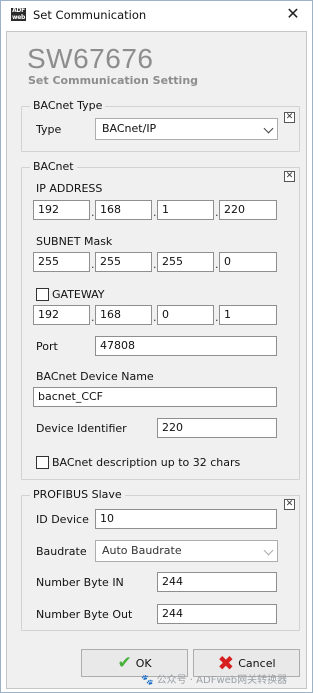  What do you see at coordinates (123, 262) in the screenshot?
I see `subnet-octet-2-input: 255` at bounding box center [123, 262].